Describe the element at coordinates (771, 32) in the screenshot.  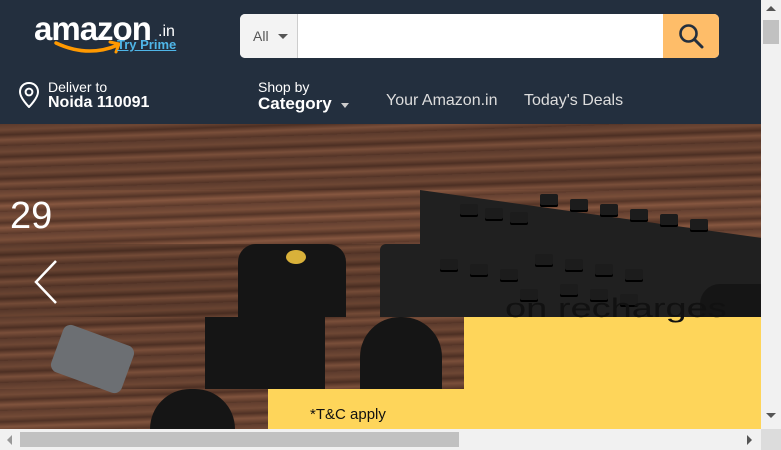
I see `vertical-scroll-thumb` at that location.